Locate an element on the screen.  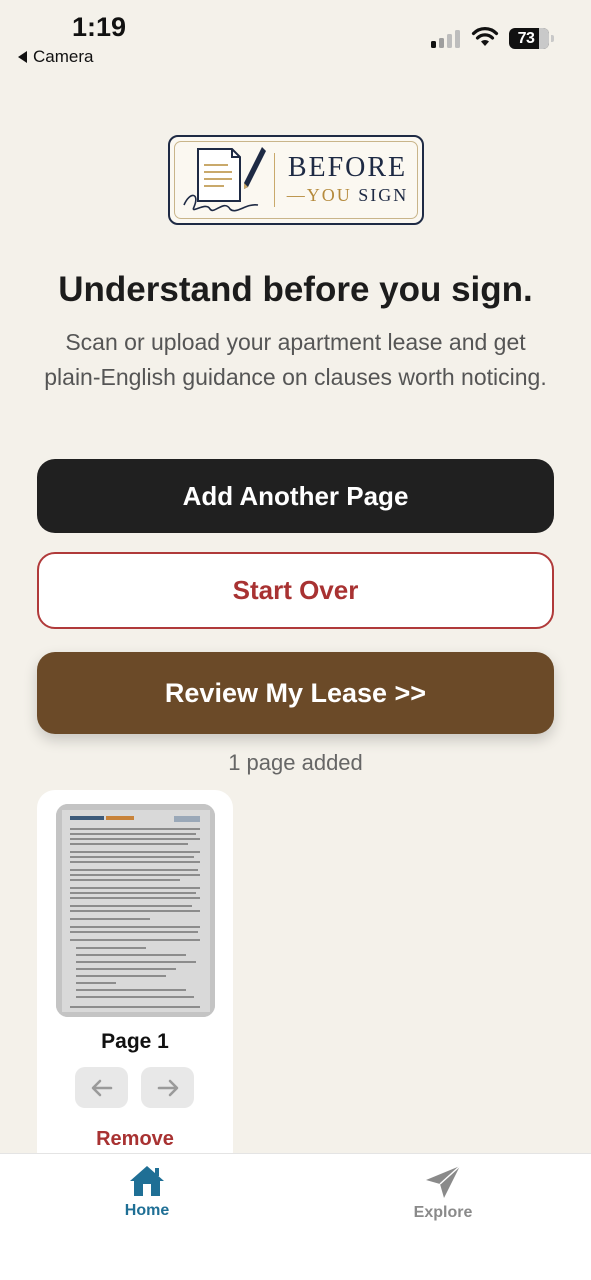
home-icon is located at coordinates (147, 1181).